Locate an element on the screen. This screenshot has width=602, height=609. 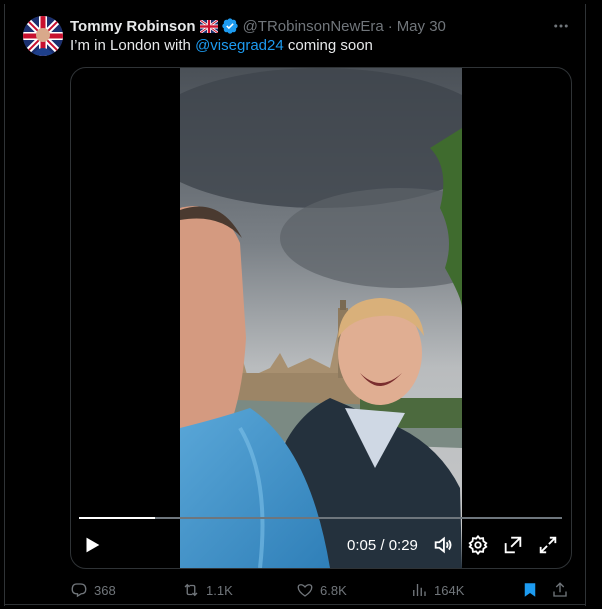
like-button: 6.8K is located at coordinates (321, 590).